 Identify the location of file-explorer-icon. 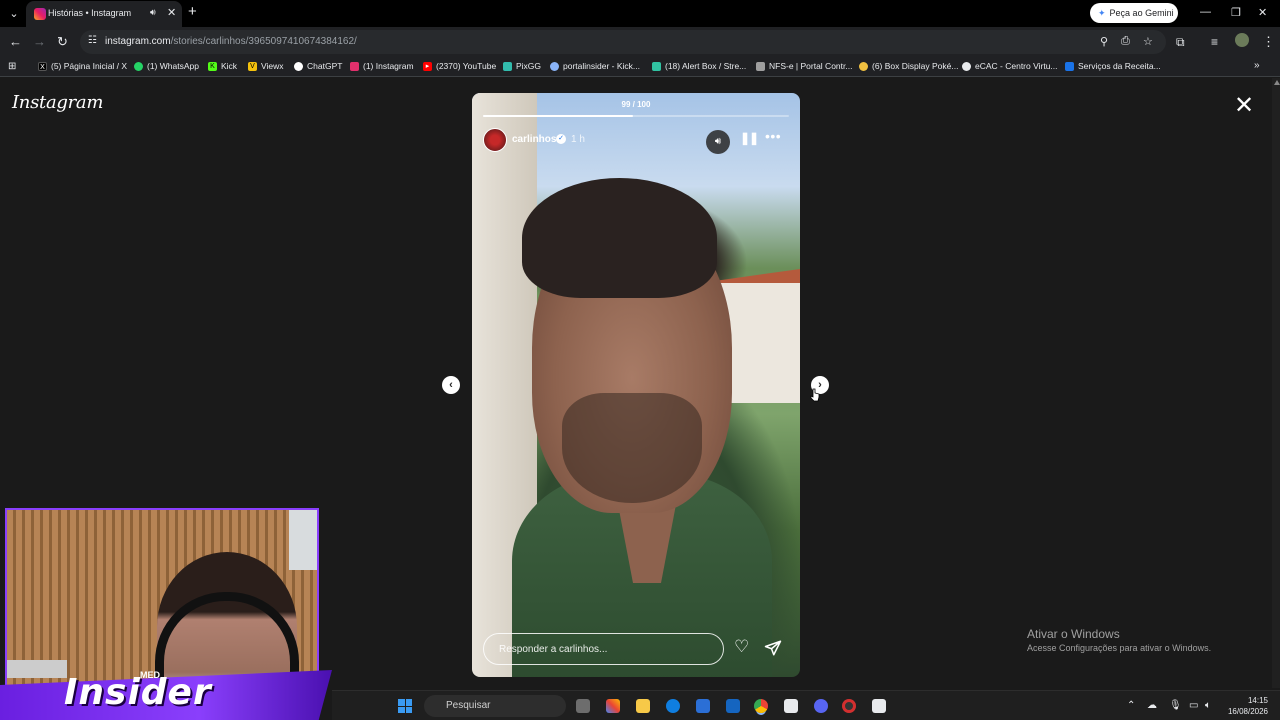
(643, 706).